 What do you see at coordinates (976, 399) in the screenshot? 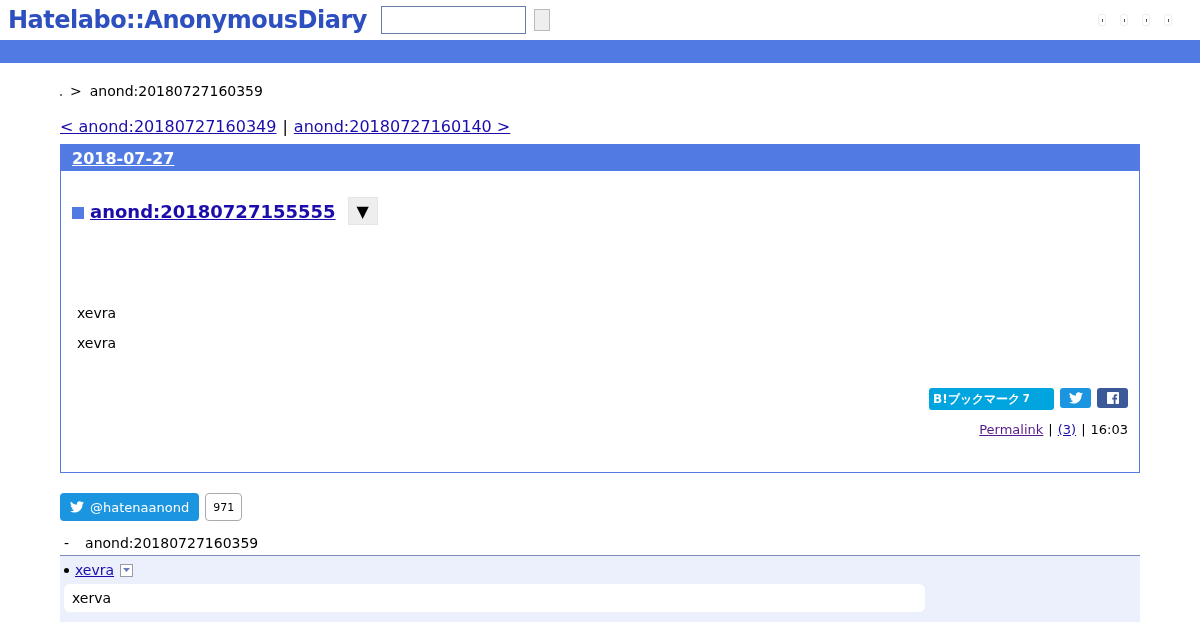
I see `bookmark-label: B!ブックマーク` at bounding box center [976, 399].